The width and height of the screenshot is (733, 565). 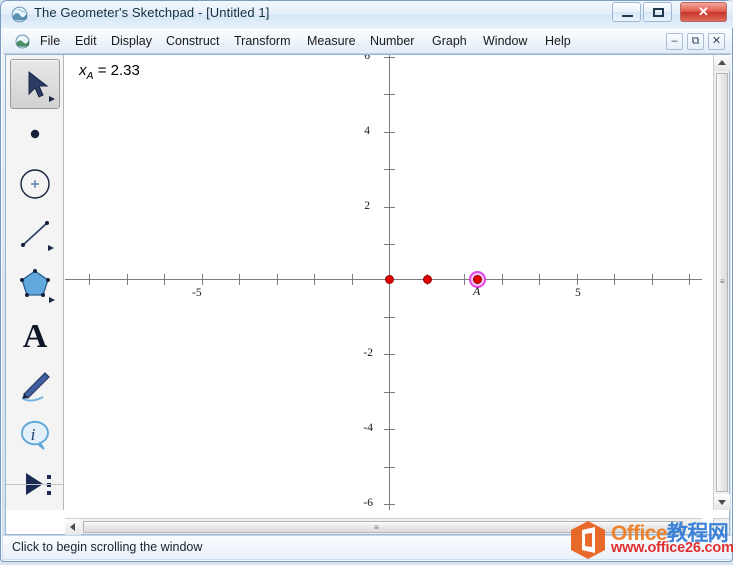 What do you see at coordinates (476, 291) in the screenshot?
I see `point-label-a: A` at bounding box center [476, 291].